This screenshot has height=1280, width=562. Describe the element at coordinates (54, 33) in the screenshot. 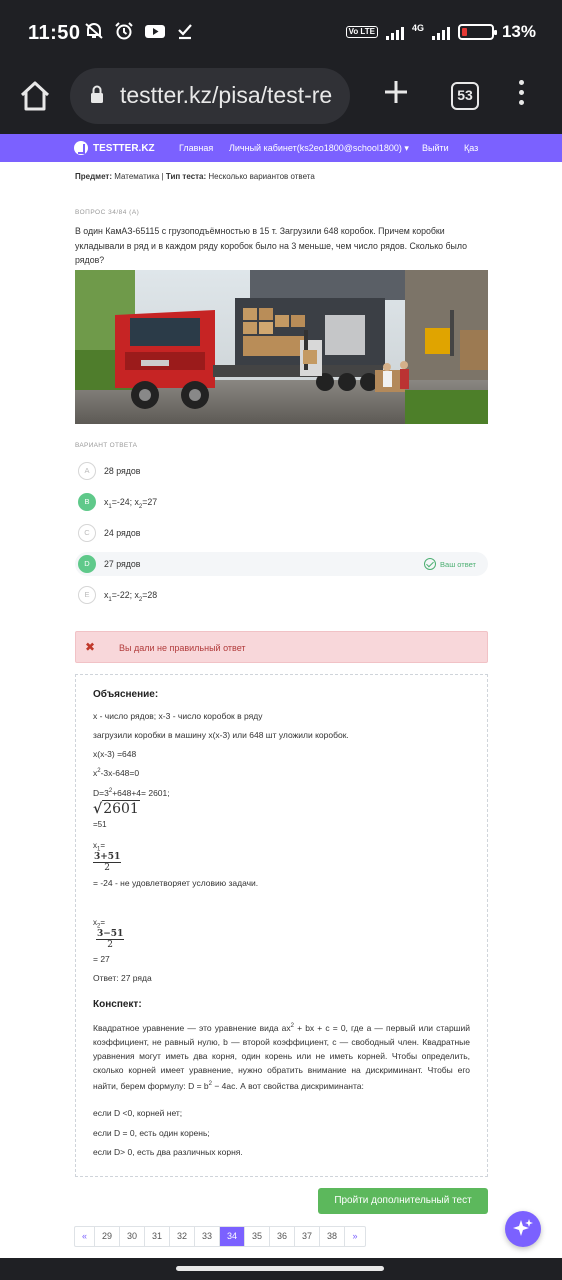

I see `status-time: 11:50` at that location.